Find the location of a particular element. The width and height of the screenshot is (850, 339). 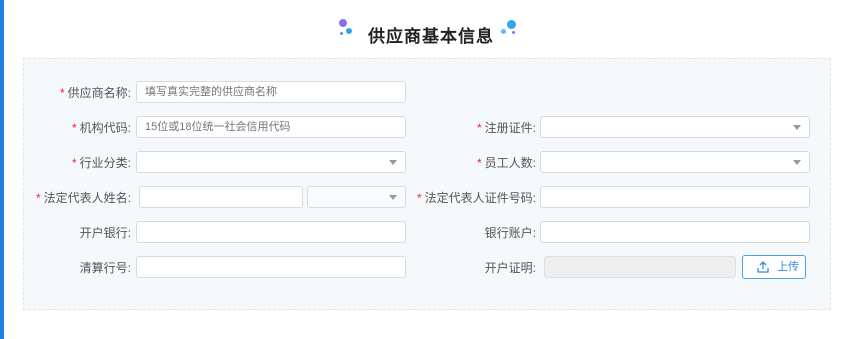

org-code-input is located at coordinates (271, 127).